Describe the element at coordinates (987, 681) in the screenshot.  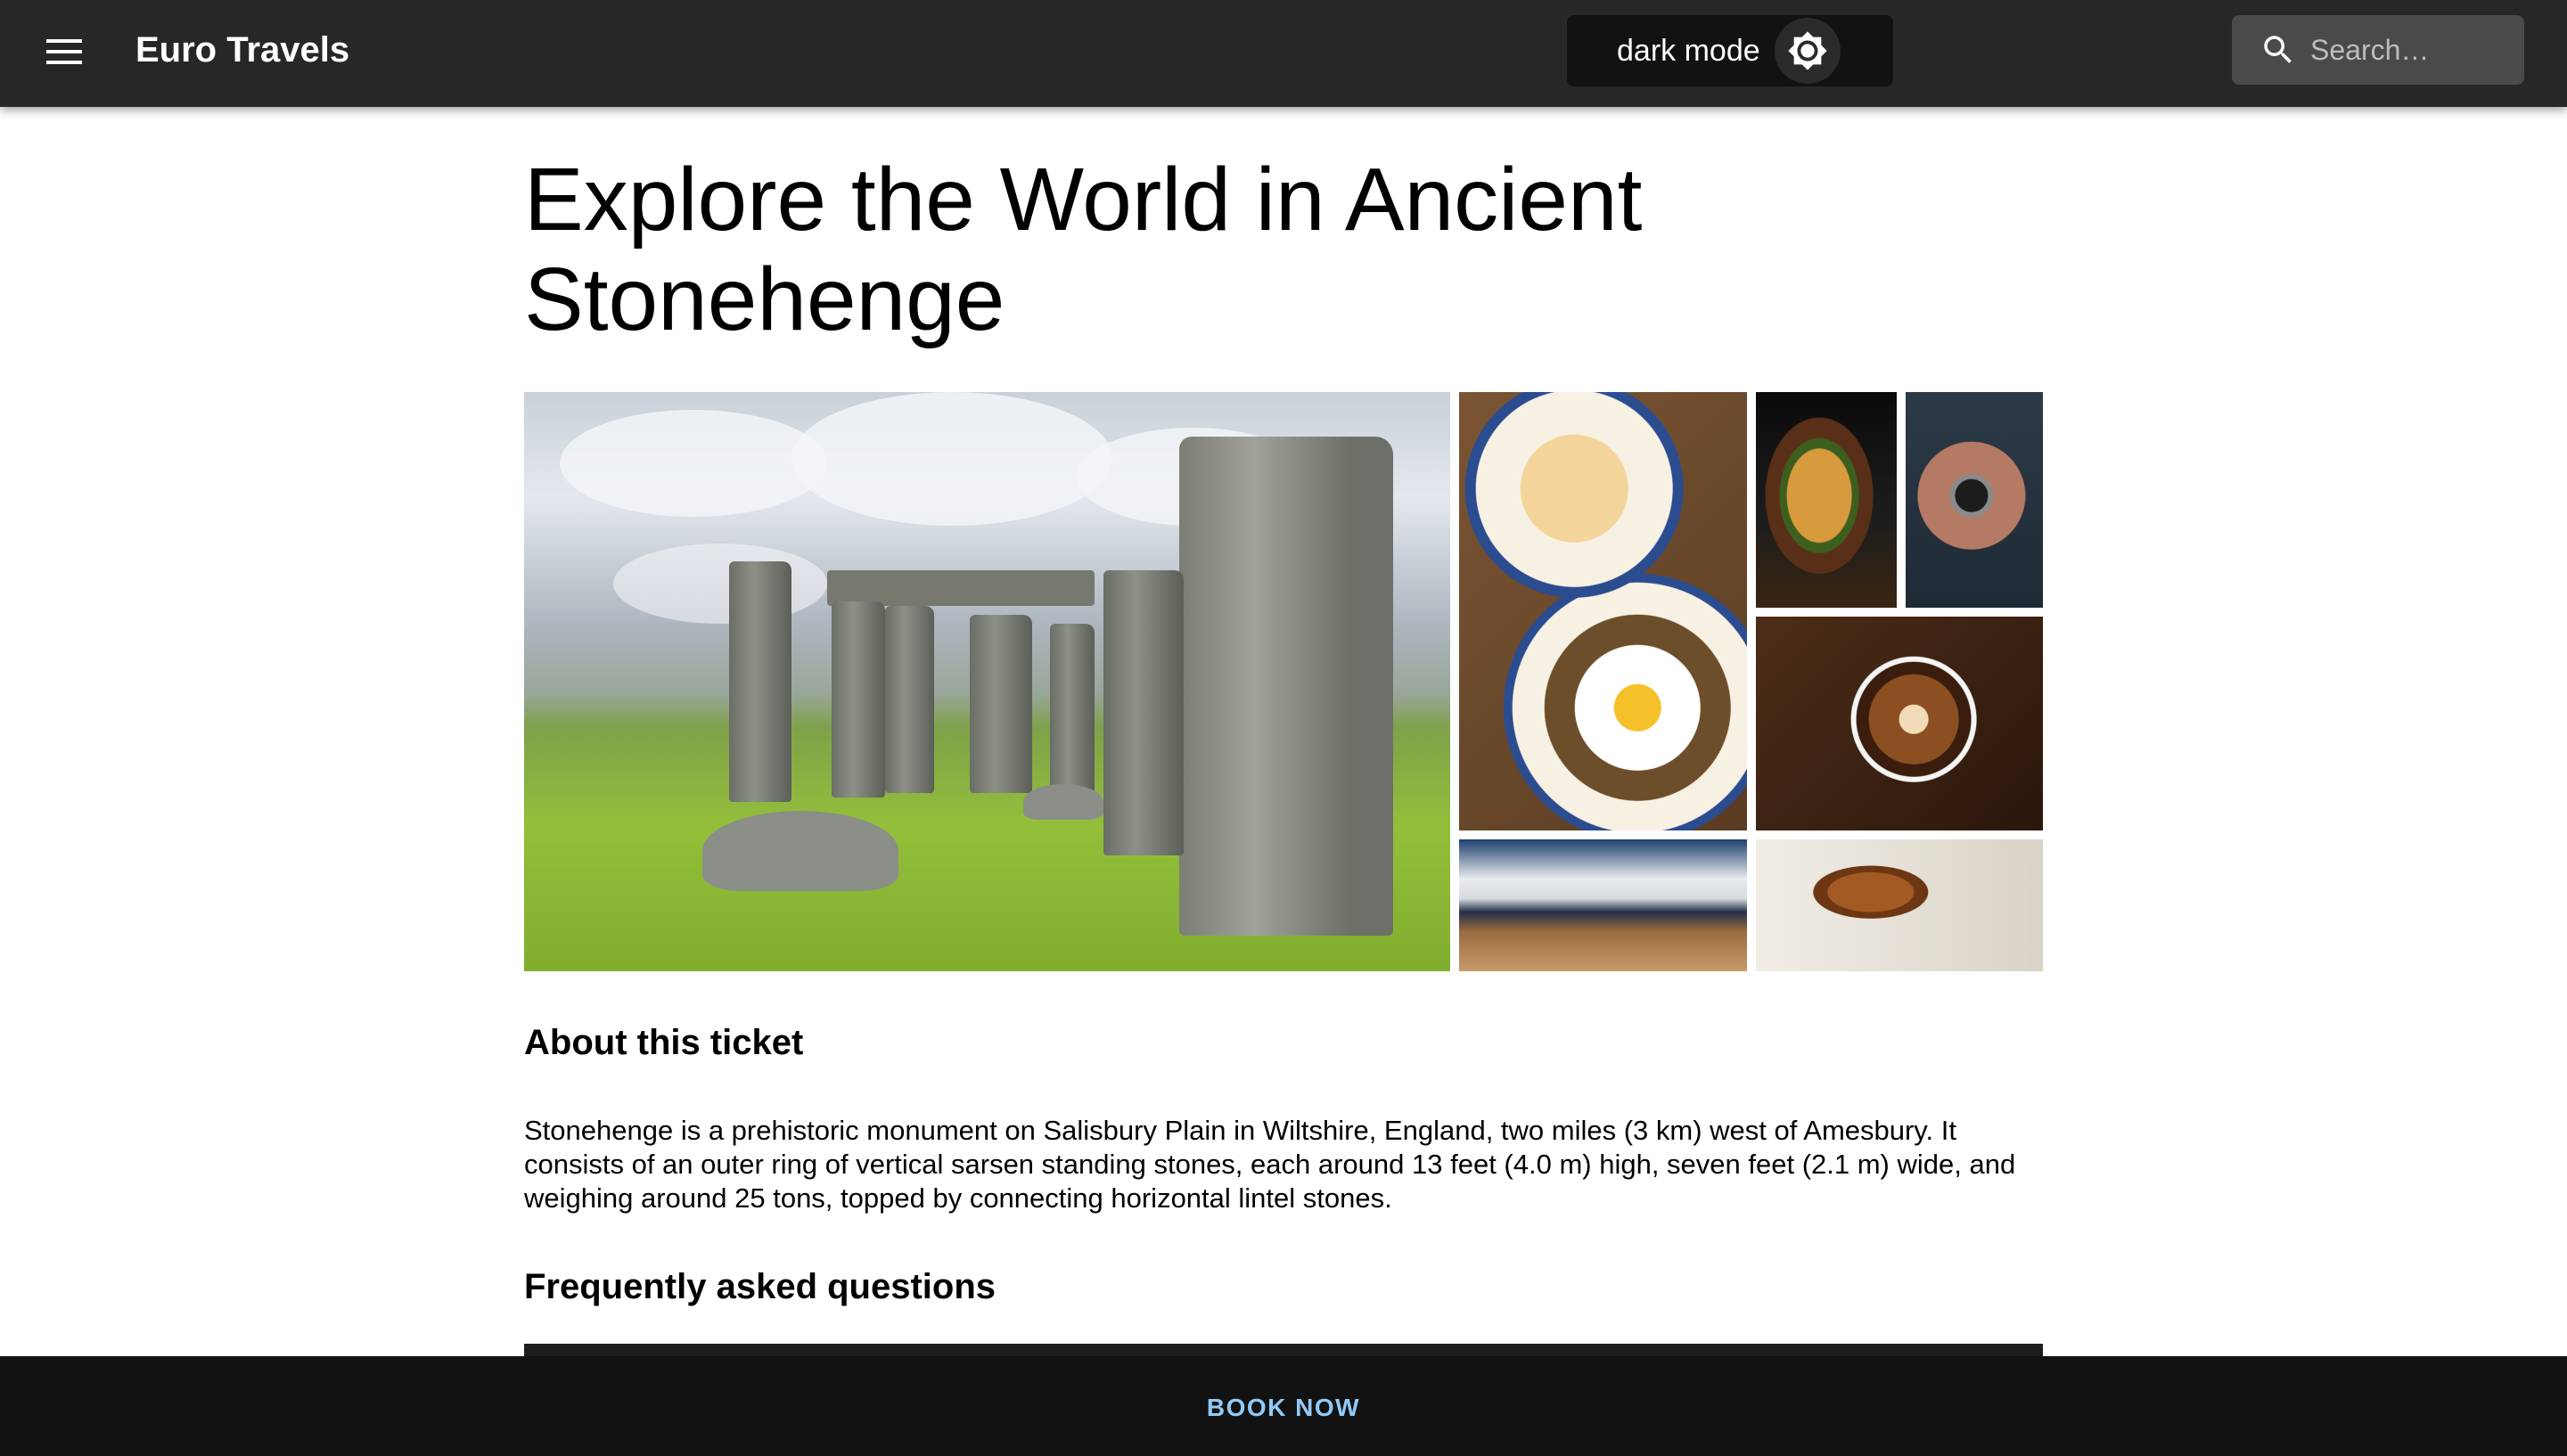
I see `stonehenge-photo` at that location.